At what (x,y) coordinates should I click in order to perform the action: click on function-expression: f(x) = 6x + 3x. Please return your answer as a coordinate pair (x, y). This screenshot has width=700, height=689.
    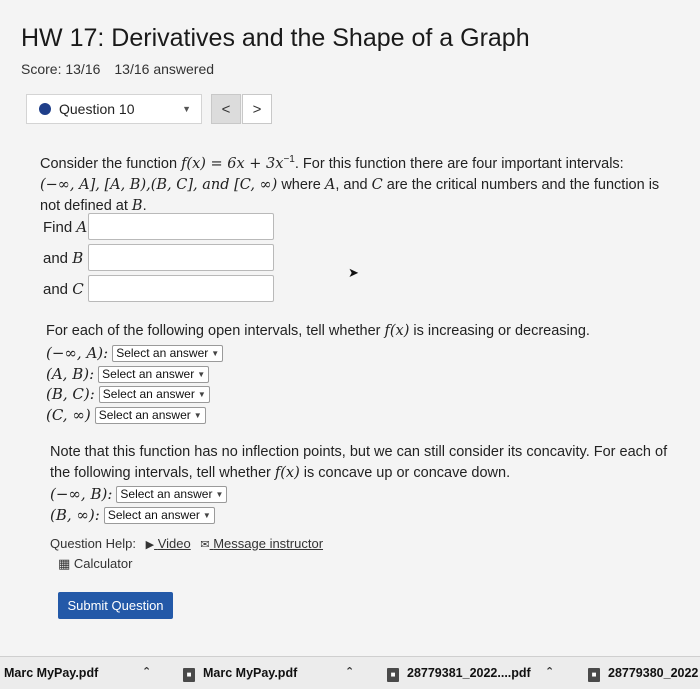
    Looking at the image, I should click on (232, 163).